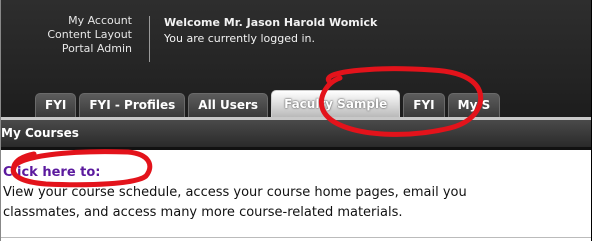 The height and width of the screenshot is (241, 592). Describe the element at coordinates (296, 132) in the screenshot. I see `module-header: My Courses` at that location.